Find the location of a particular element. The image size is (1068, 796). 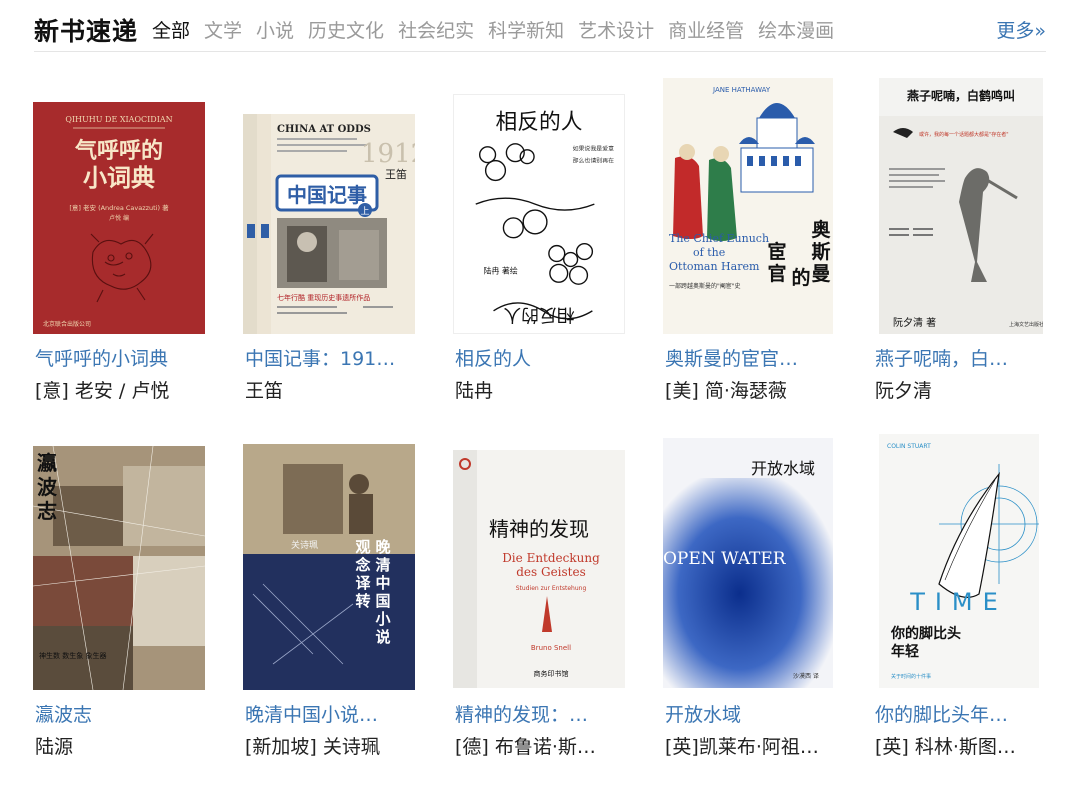

svg-text: 如果说我是爱意 is located at coordinates (594, 149).